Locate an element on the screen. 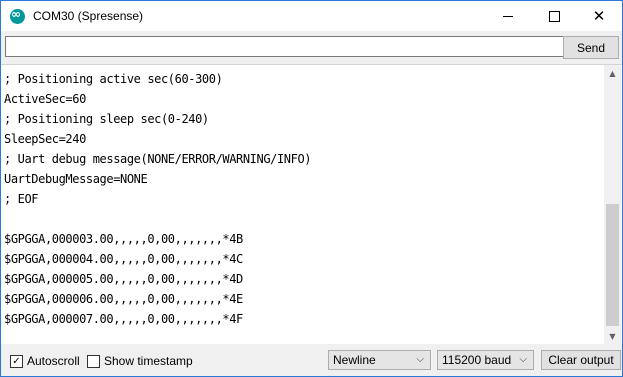 Image resolution: width=623 pixels, height=377 pixels. autoscroll-checkbox: ✓ is located at coordinates (16, 361).